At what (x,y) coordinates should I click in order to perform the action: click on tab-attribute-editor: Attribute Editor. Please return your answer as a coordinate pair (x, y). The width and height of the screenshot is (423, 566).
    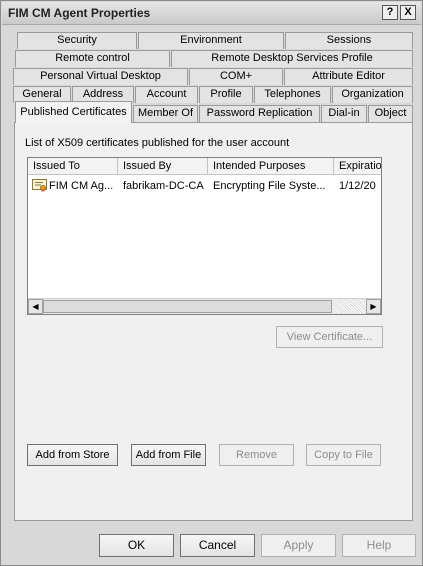
    Looking at the image, I should click on (348, 76).